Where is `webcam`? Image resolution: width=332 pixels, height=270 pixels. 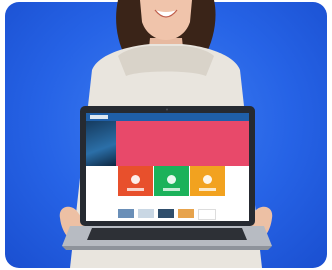
webcam is located at coordinates (167, 109).